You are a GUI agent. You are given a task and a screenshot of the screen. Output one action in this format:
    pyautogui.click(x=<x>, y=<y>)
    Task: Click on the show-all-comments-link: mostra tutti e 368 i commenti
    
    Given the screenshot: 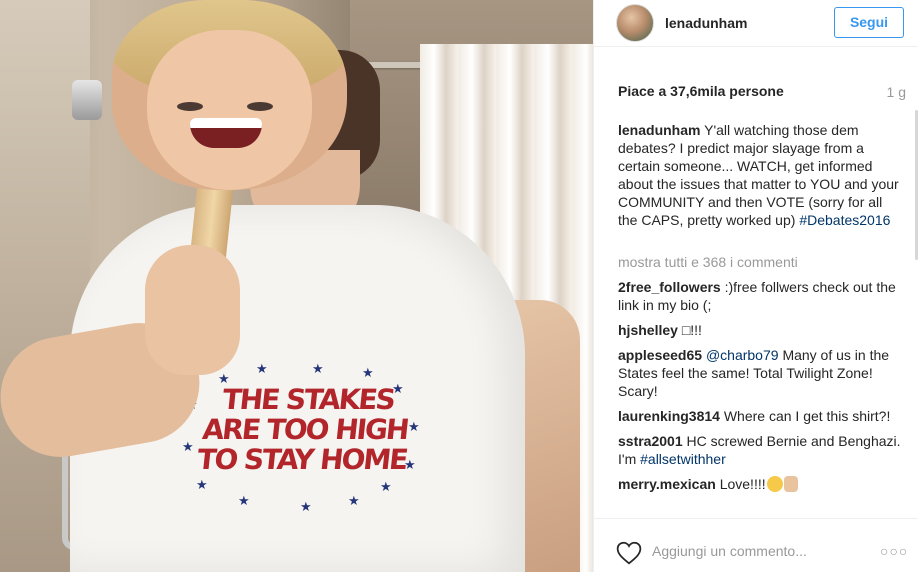 What is the action you would take?
    pyautogui.click(x=708, y=262)
    